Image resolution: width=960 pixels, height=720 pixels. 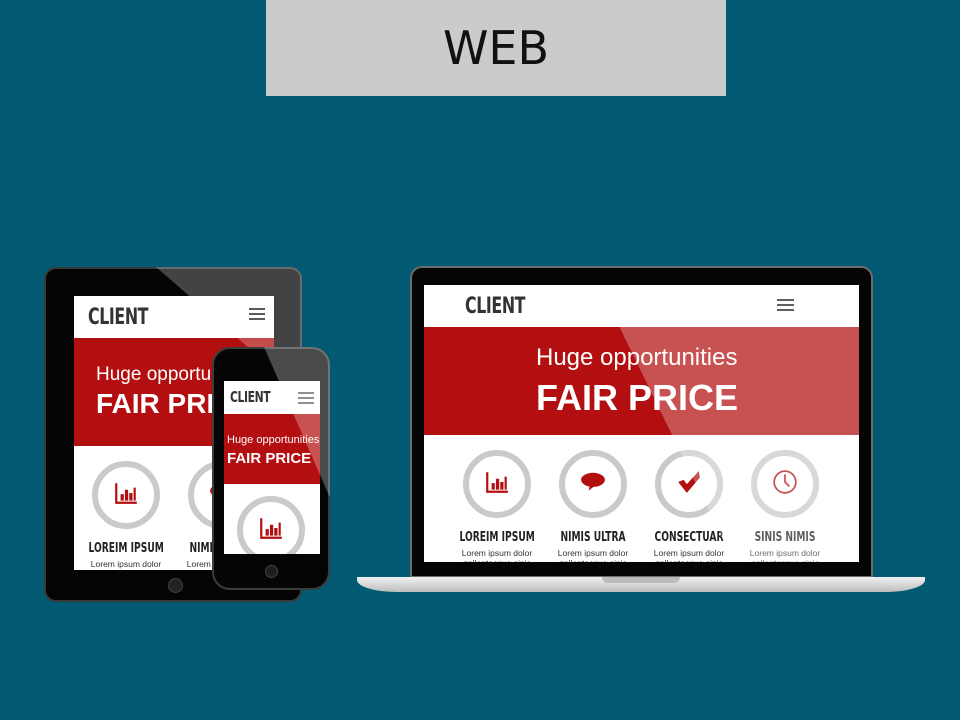 I want to click on hero-section: Huge opportunities FAIR PRICE, so click(x=641, y=381).